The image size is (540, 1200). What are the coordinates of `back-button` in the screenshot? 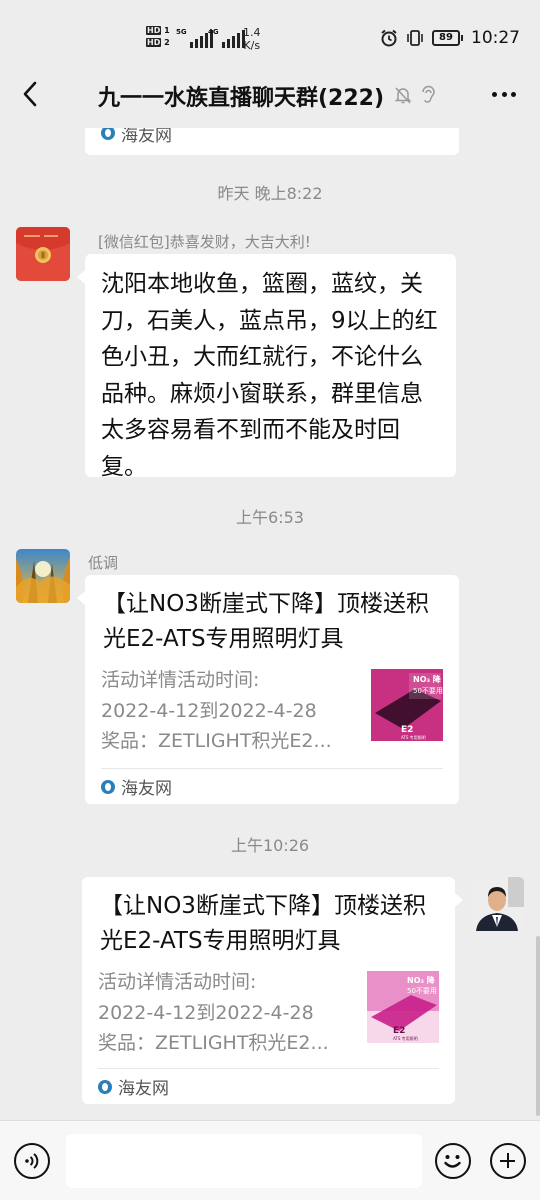 It's located at (30, 94).